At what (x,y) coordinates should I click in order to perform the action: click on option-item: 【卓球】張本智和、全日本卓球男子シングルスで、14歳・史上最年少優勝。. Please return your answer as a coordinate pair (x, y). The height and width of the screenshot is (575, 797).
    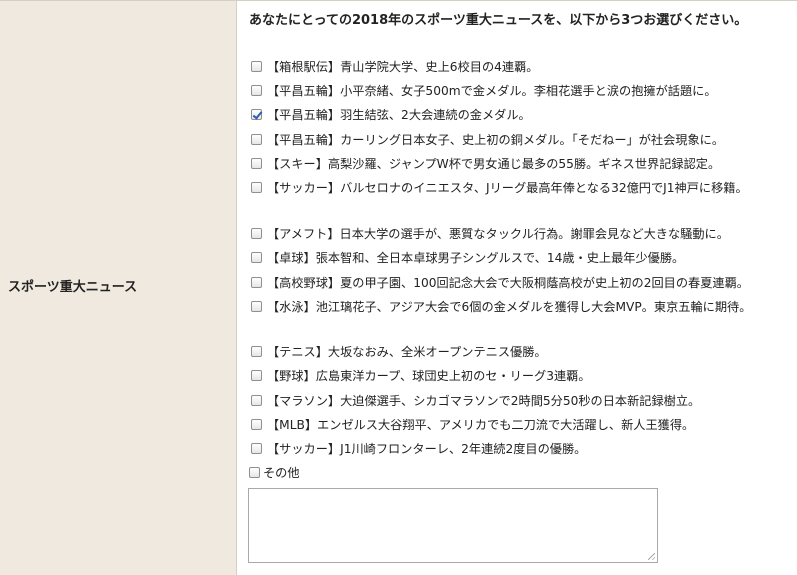
    Looking at the image, I should click on (514, 258).